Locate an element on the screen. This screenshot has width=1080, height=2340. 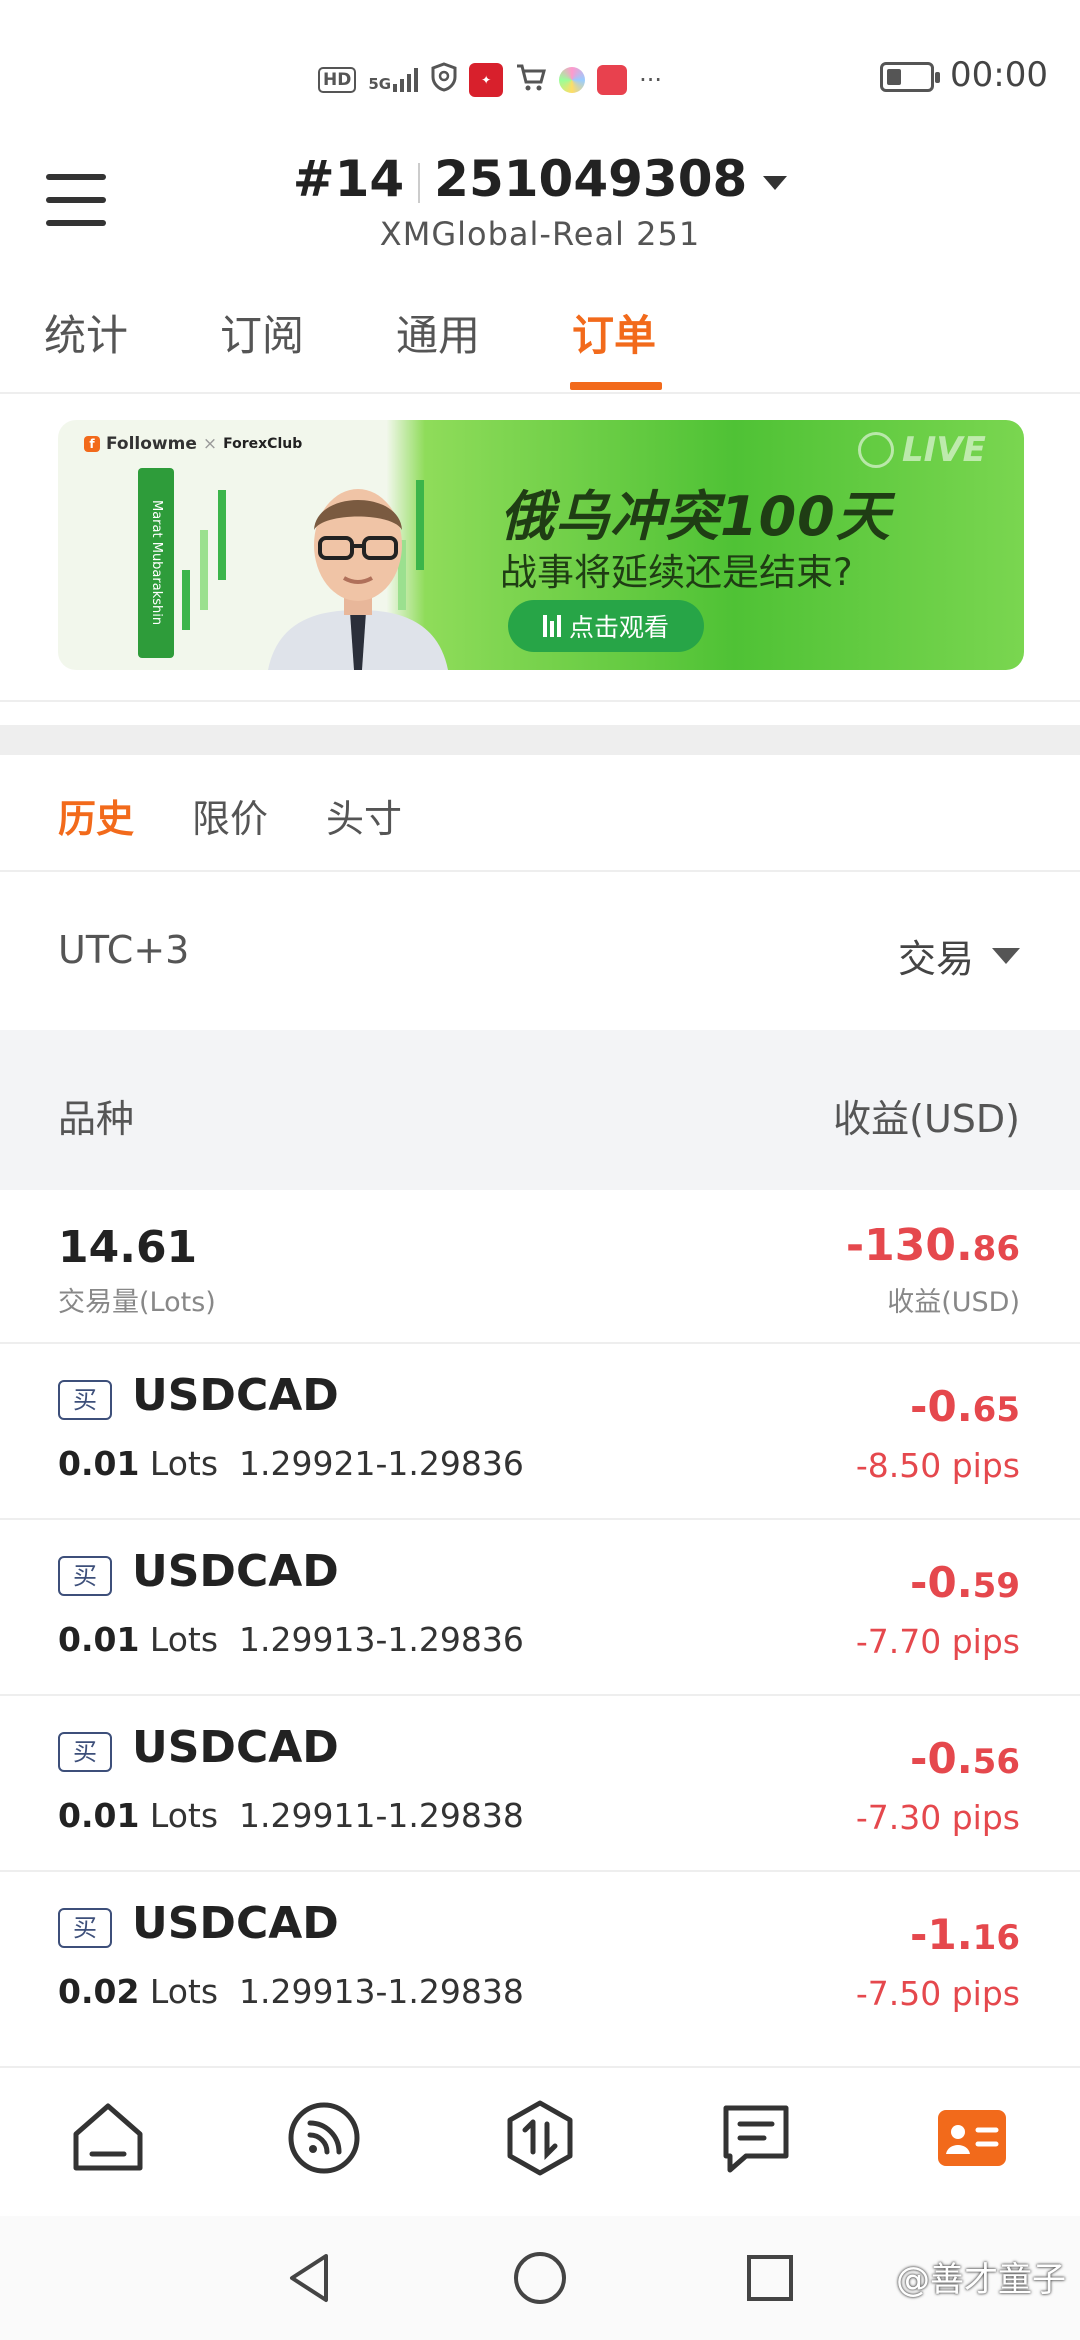
account-number: 251049308 is located at coordinates (591, 179).